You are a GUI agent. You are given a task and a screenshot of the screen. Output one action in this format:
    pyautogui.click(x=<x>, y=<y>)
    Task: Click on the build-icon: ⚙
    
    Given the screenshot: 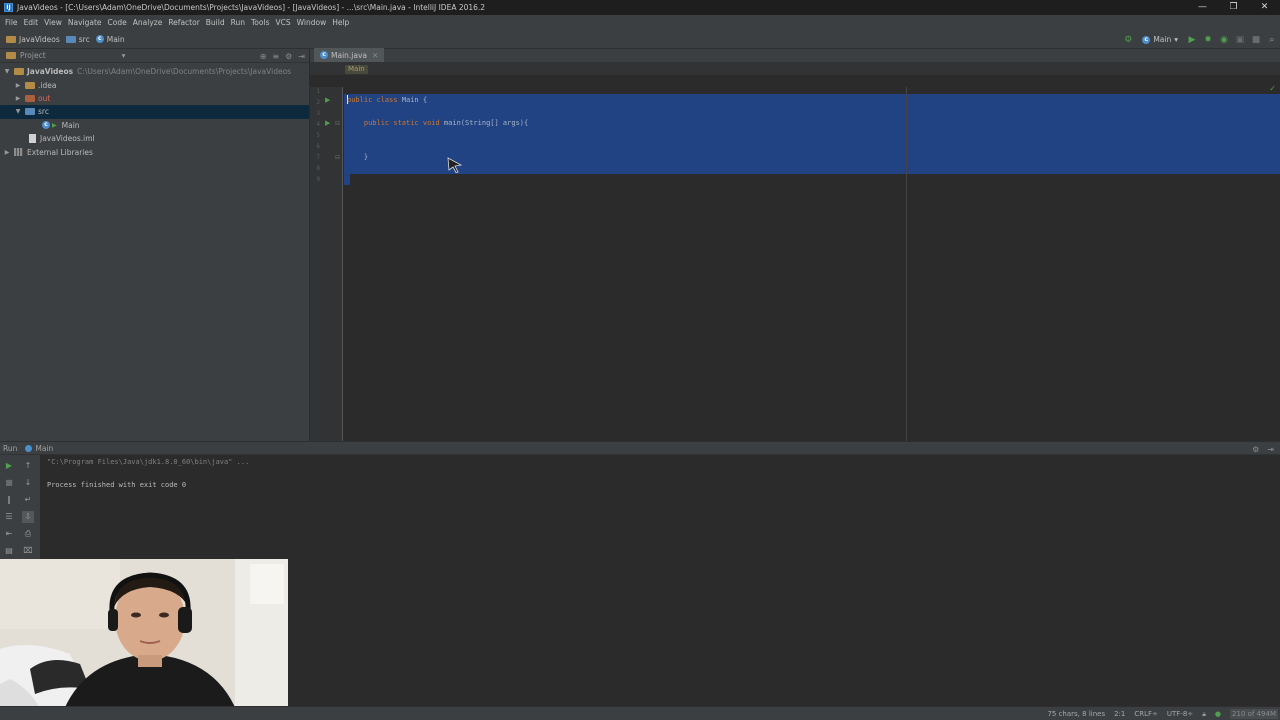 What is the action you would take?
    pyautogui.click(x=1128, y=40)
    